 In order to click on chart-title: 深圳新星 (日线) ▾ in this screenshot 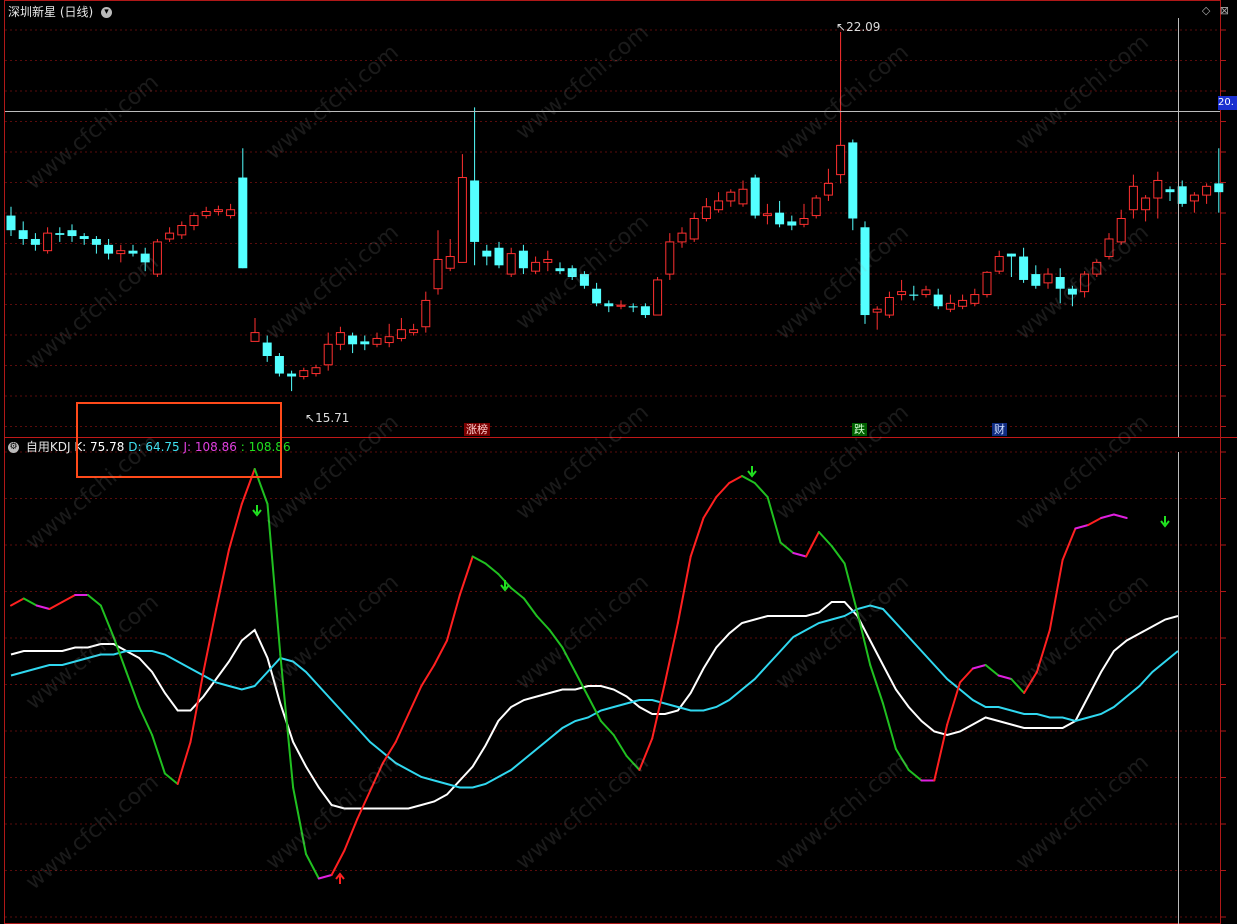, I will do `click(60, 11)`.